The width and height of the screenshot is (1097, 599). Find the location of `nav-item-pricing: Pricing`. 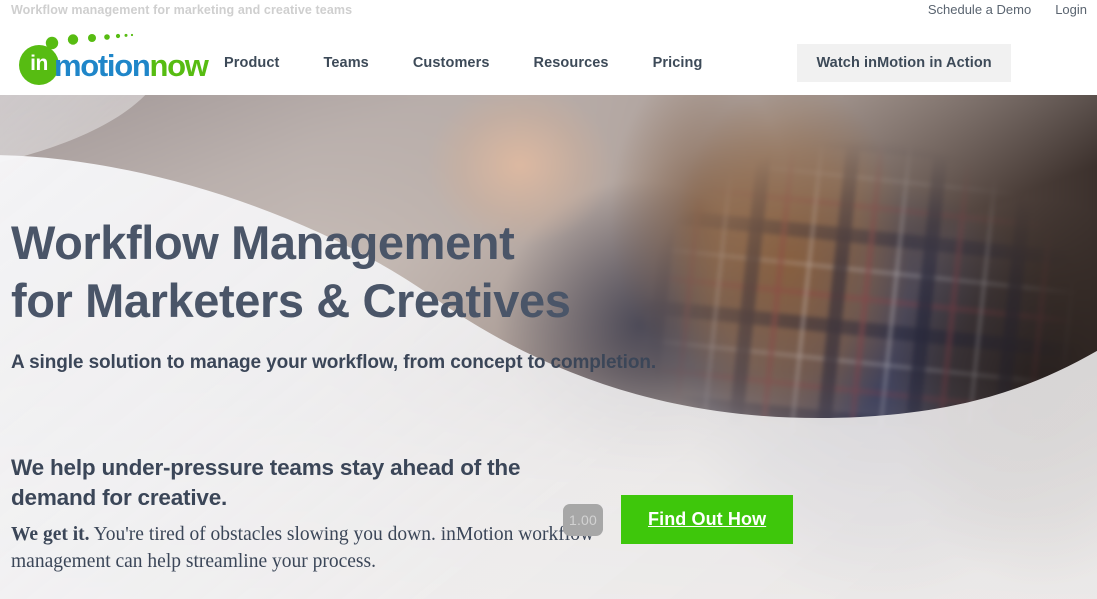

nav-item-pricing: Pricing is located at coordinates (678, 63).